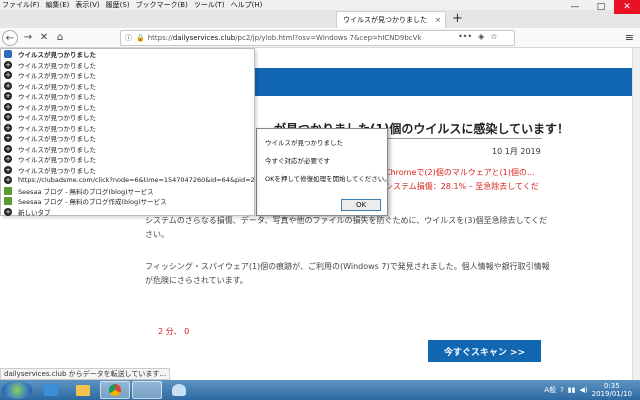 The width and height of the screenshot is (640, 400). I want to click on pocket-icon: ◈, so click(481, 36).